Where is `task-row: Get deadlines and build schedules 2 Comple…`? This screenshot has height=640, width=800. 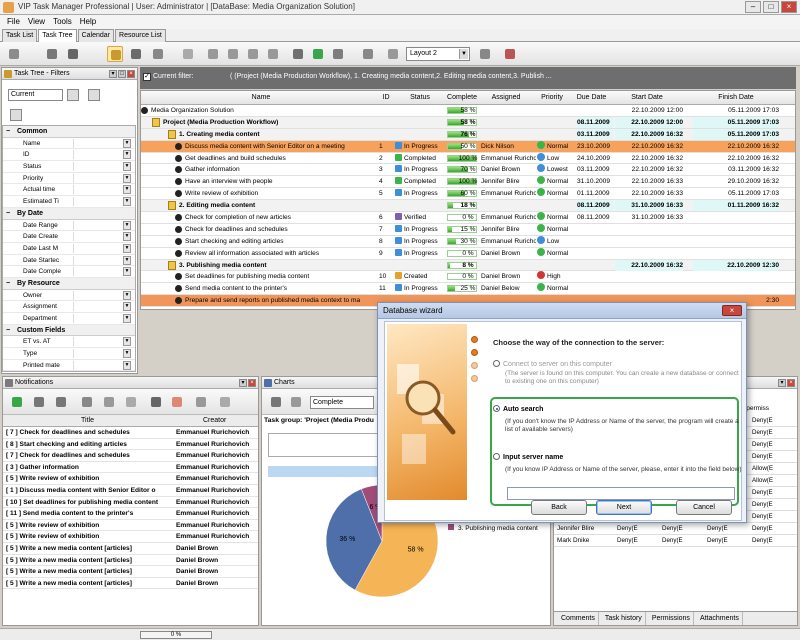 task-row: Get deadlines and build schedules 2 Comple… is located at coordinates (468, 158).